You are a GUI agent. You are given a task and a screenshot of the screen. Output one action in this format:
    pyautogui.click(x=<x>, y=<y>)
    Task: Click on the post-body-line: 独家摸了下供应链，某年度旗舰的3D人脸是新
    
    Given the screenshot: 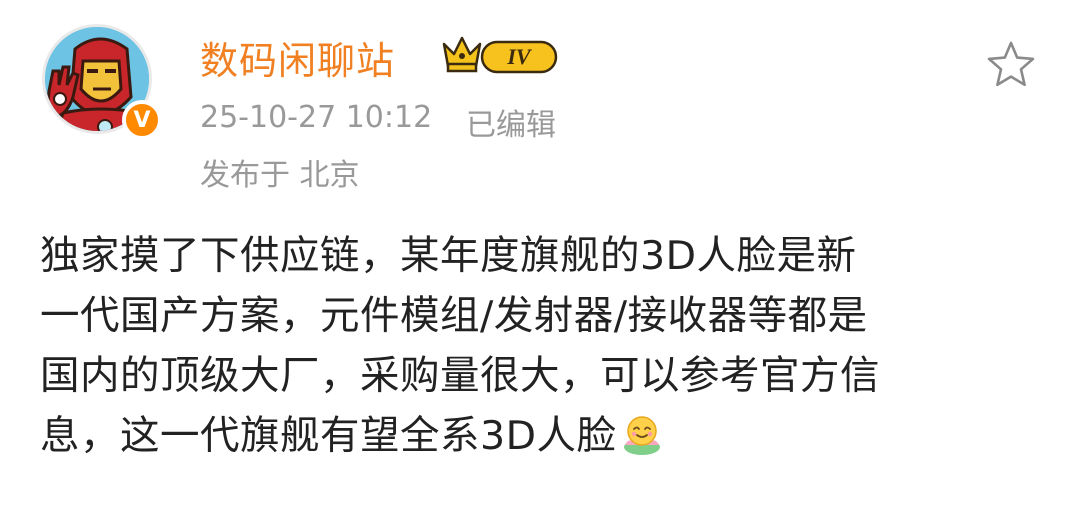 What is the action you would take?
    pyautogui.click(x=448, y=256)
    